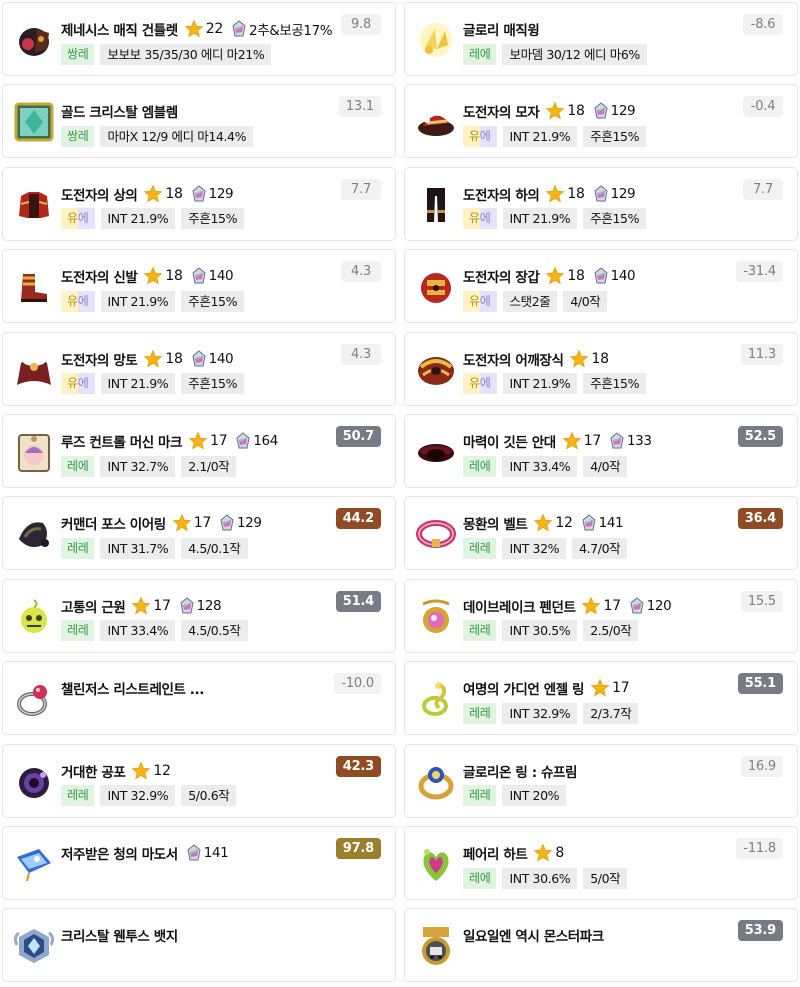  Describe the element at coordinates (501, 195) in the screenshot. I see `item-name: 도전자의 하의` at that location.